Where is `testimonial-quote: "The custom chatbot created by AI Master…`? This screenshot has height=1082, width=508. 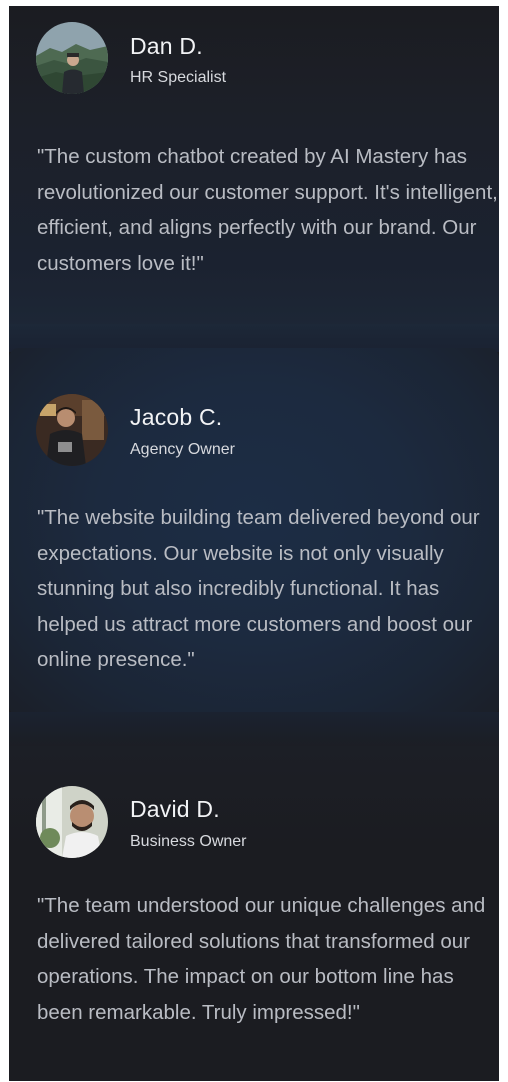
testimonial-quote: "The custom chatbot created by AI Master… is located at coordinates (267, 210).